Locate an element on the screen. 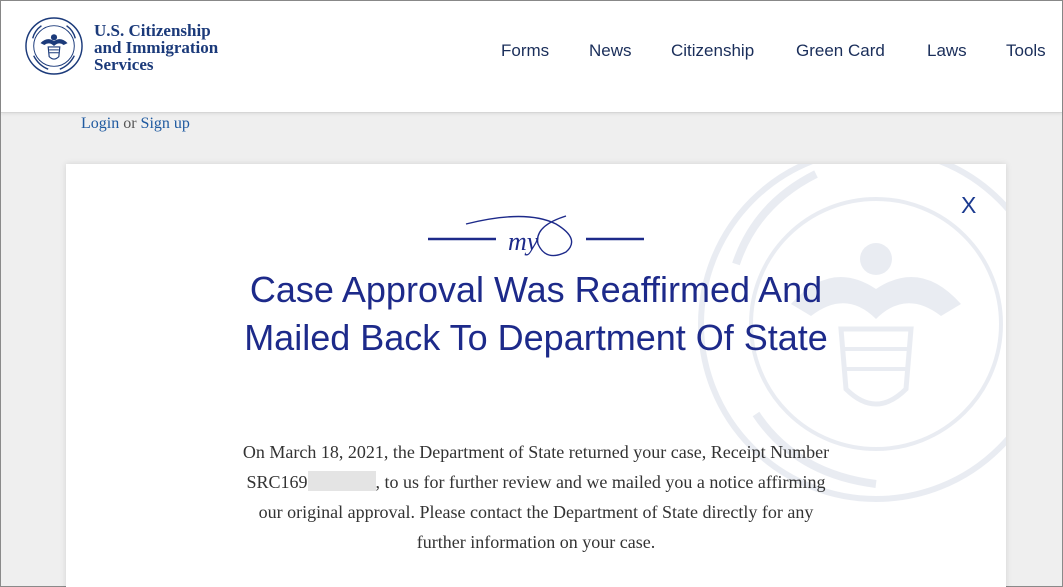 Image resolution: width=1063 pixels, height=587 pixels. close-button: X is located at coordinates (968, 205).